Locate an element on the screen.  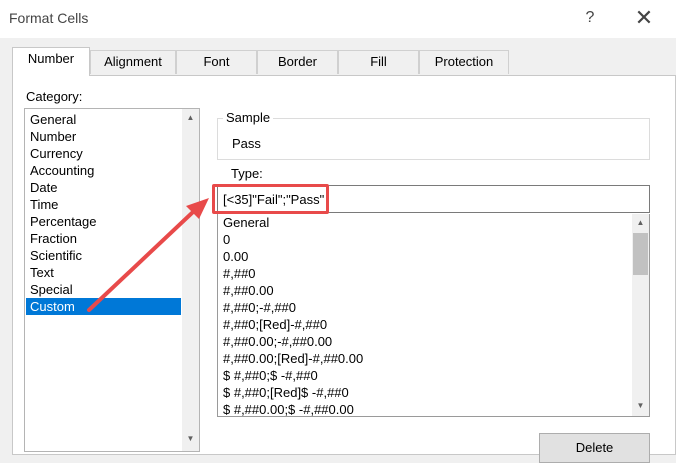
annotation-arrow is located at coordinates (148, 255).